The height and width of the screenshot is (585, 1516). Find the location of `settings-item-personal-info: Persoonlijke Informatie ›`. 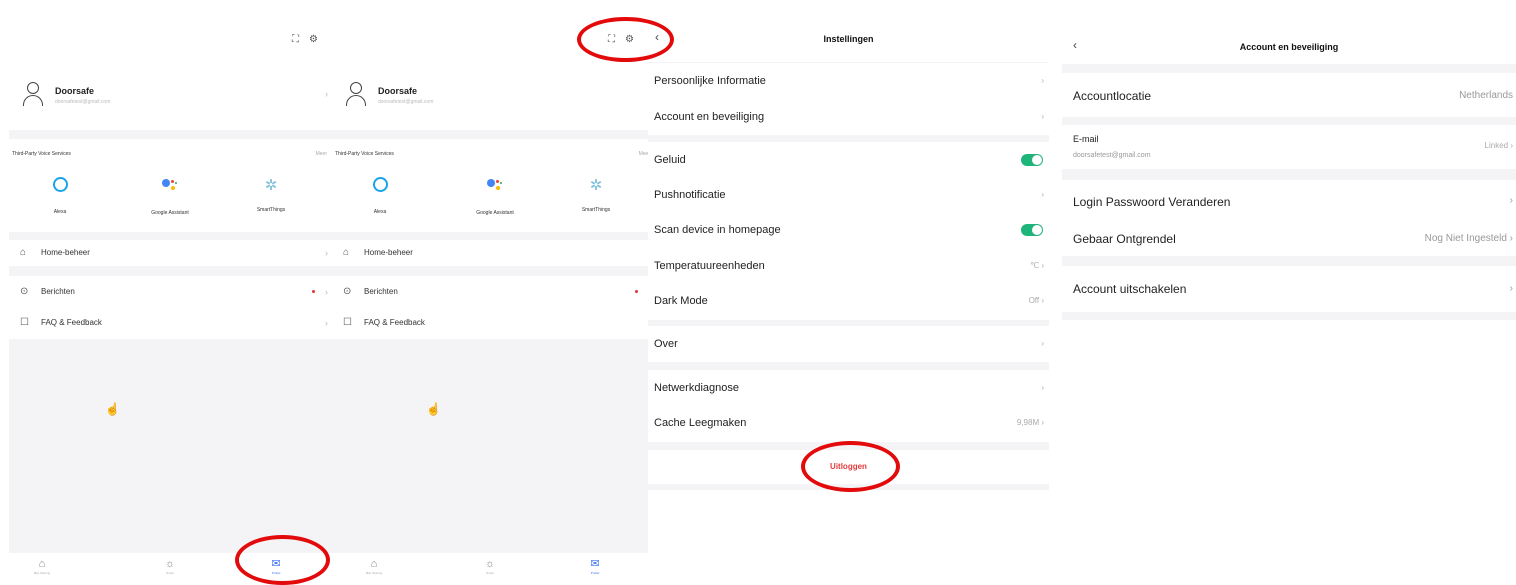

settings-item-personal-info: Persoonlijke Informatie › is located at coordinates (848, 81).